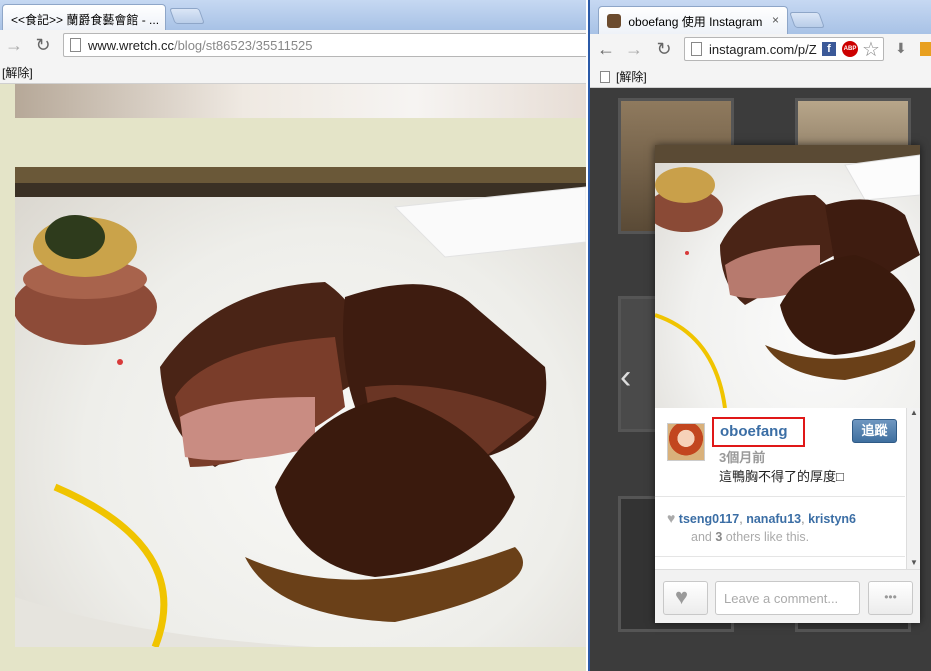 Image resolution: width=931 pixels, height=671 pixels. I want to click on others-prefix: and, so click(701, 537).